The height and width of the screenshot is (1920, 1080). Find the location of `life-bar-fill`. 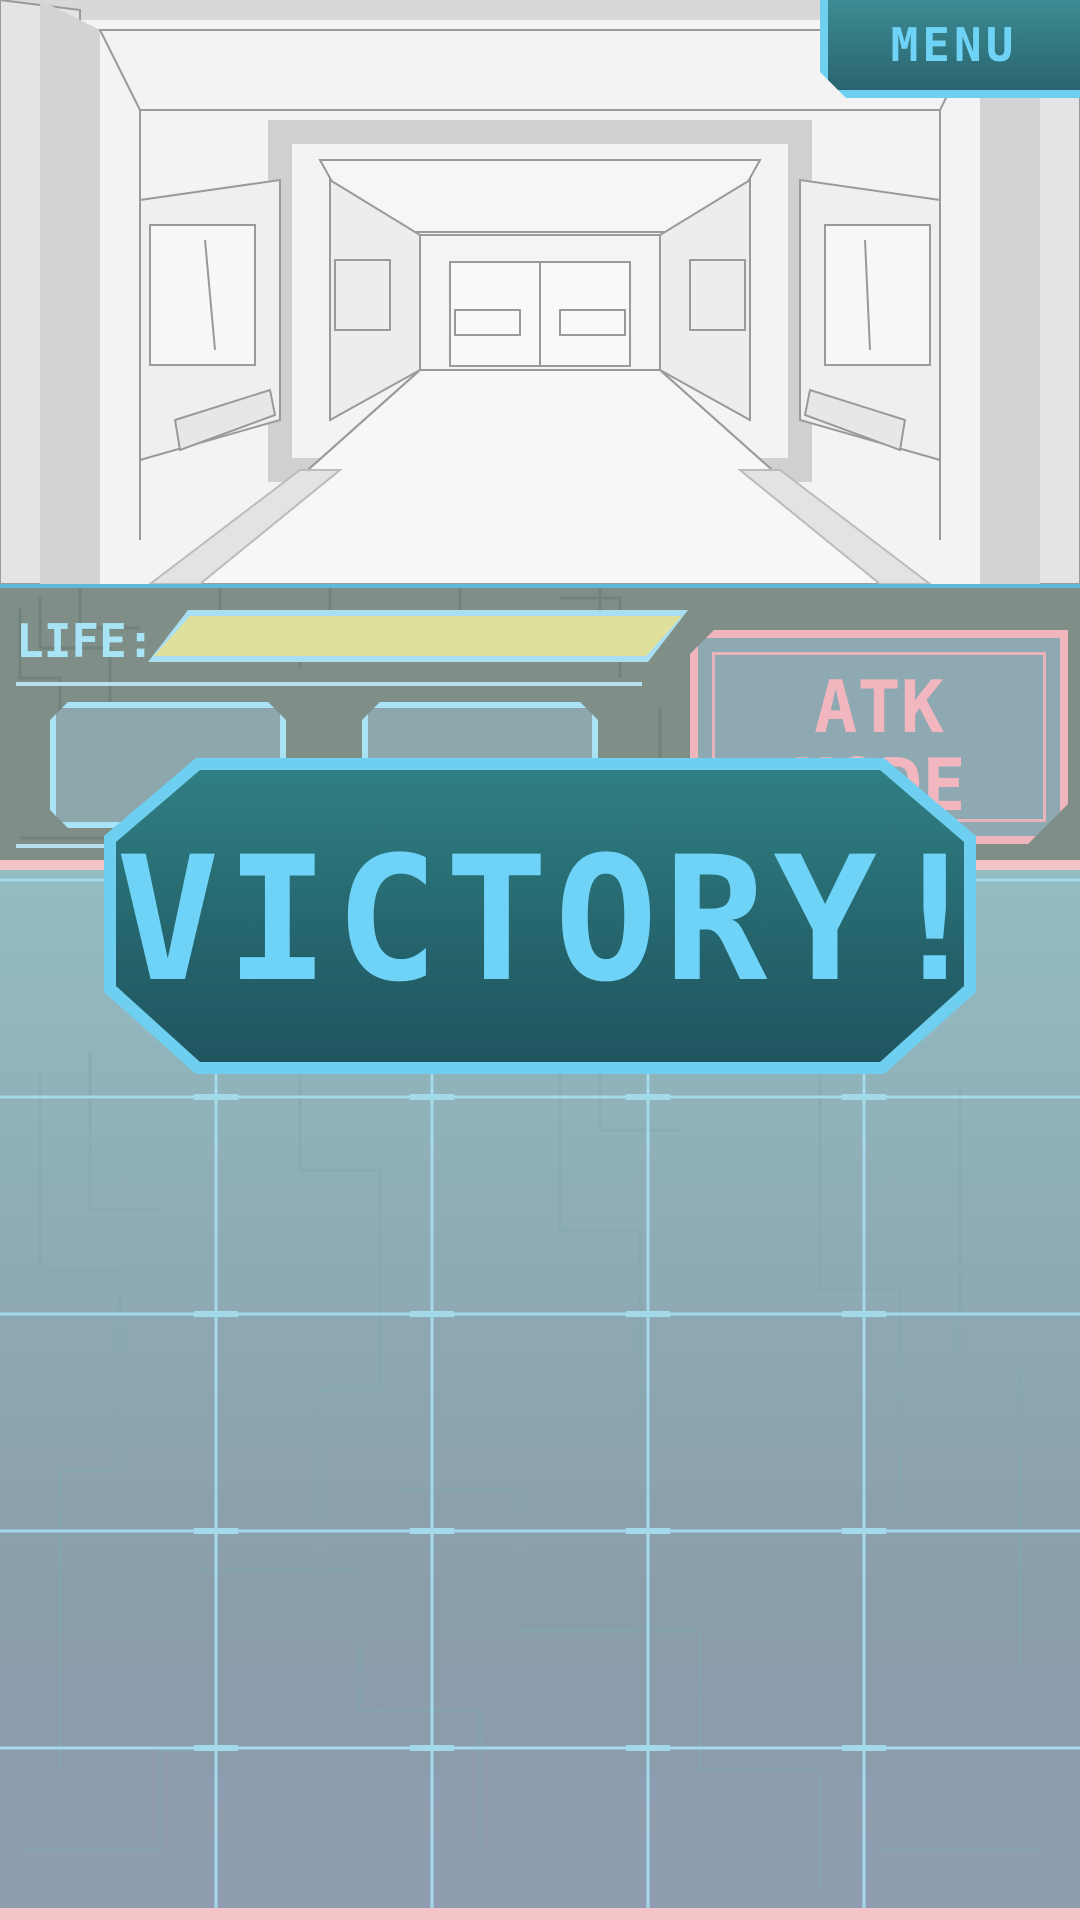

life-bar-fill is located at coordinates (418, 636).